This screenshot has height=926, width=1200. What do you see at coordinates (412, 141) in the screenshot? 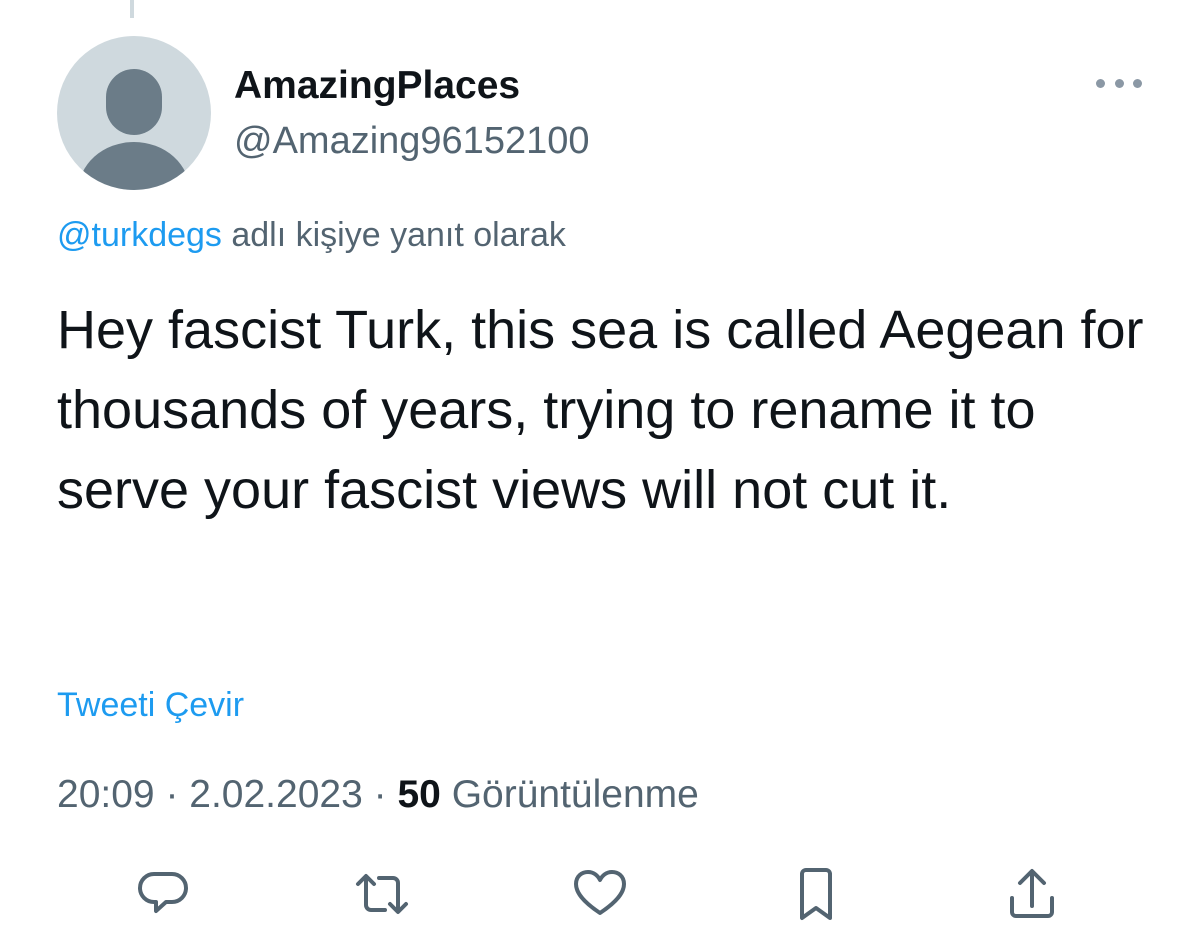
I see `author-handle: @Amazing96152100` at bounding box center [412, 141].